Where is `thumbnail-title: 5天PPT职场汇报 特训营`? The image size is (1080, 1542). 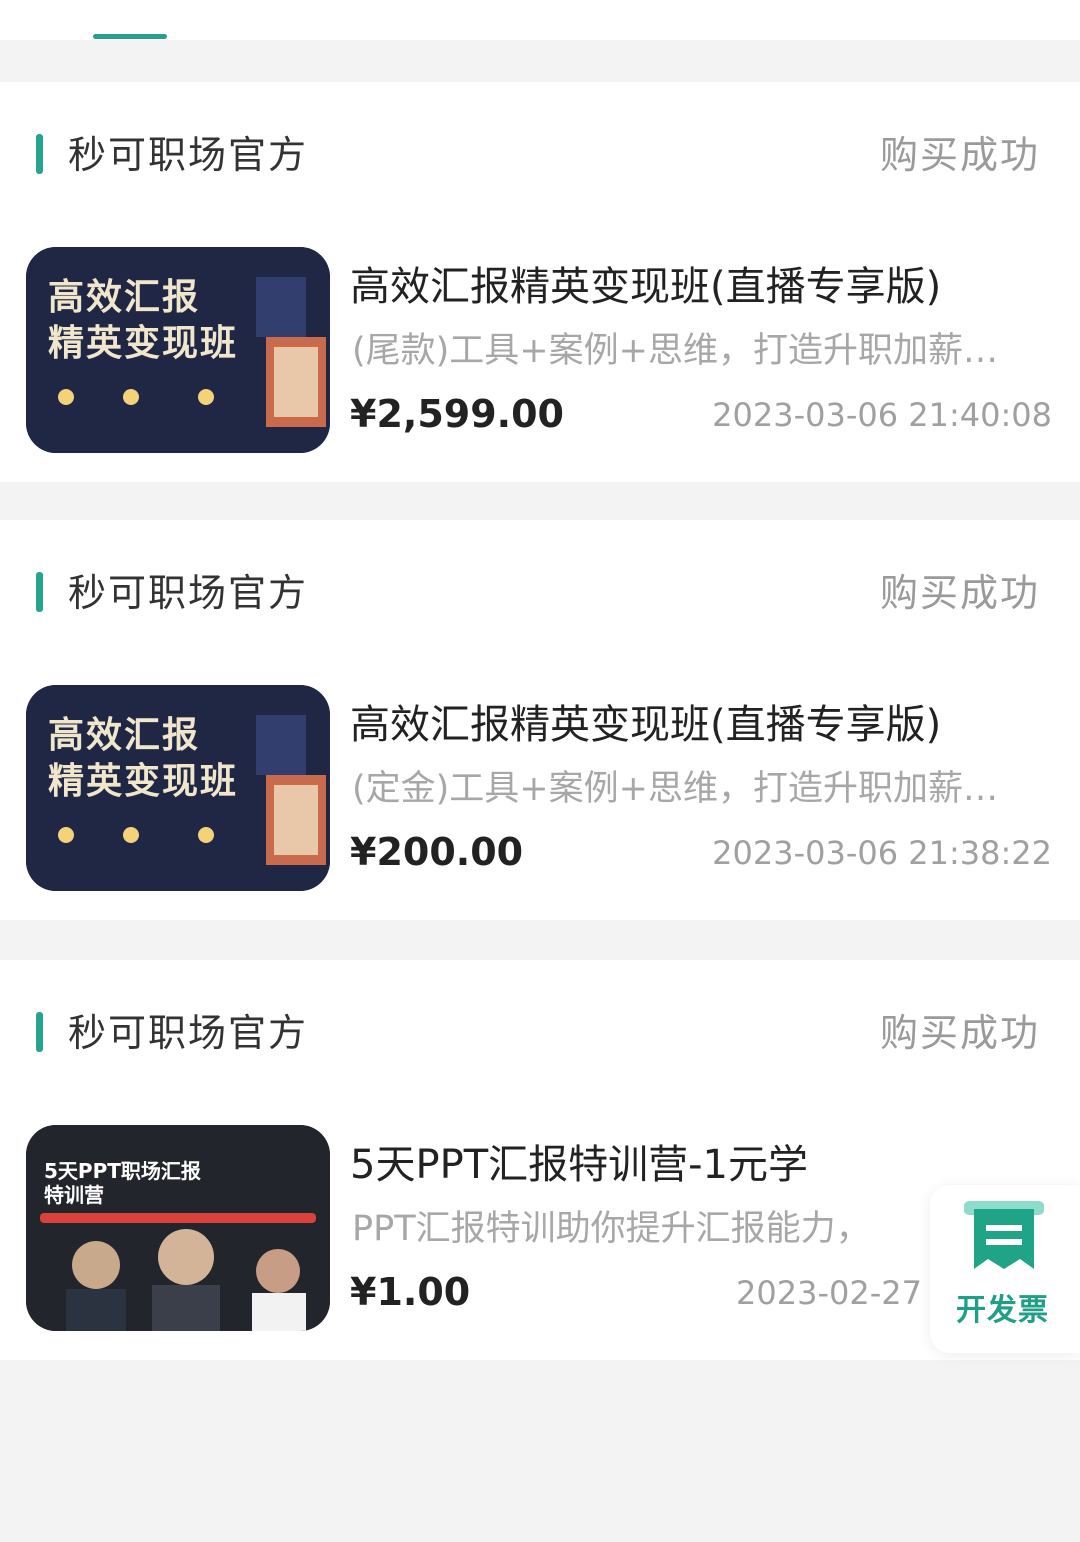 thumbnail-title: 5天PPT职场汇报 特训营 is located at coordinates (122, 1183).